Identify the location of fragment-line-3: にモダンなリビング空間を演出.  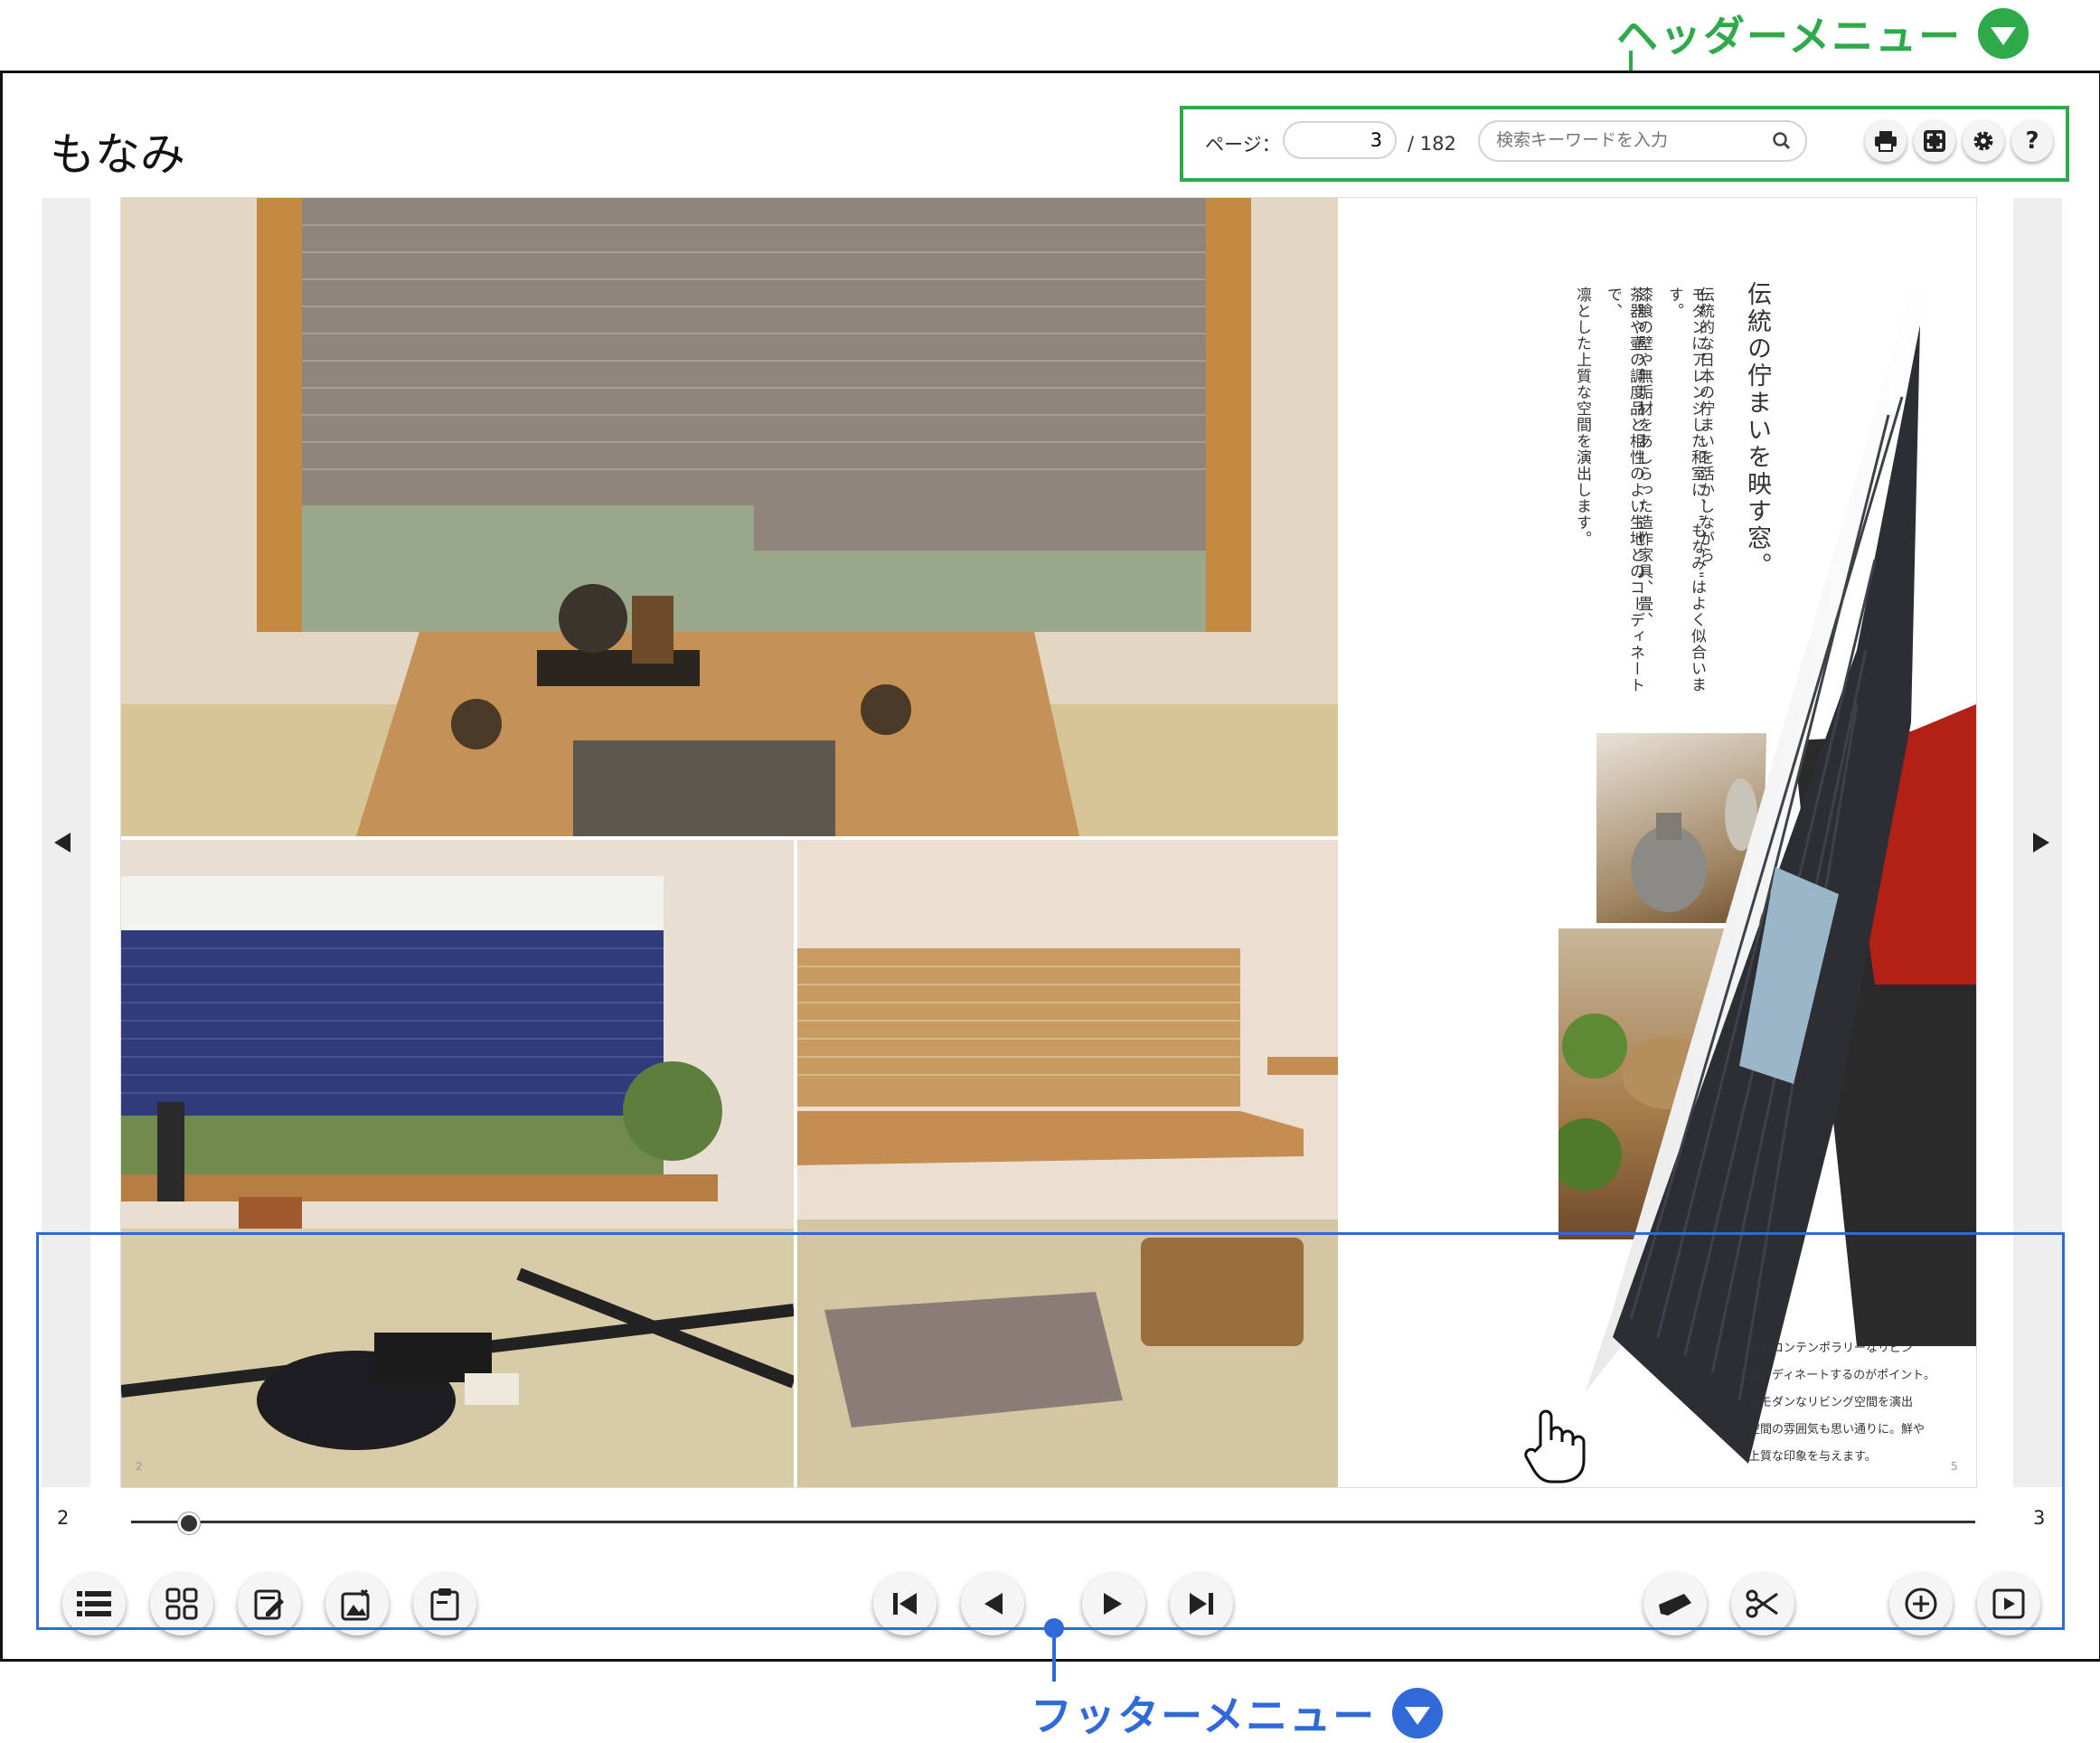
(1831, 1402).